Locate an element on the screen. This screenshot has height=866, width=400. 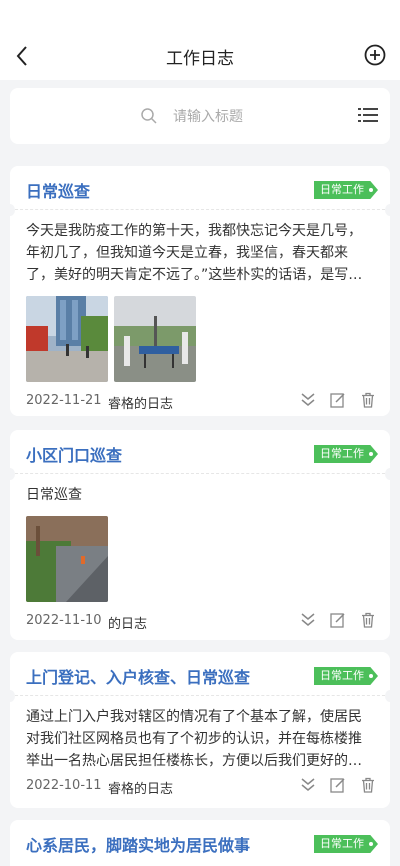
log-date: 2022-10-11 is located at coordinates (64, 785).